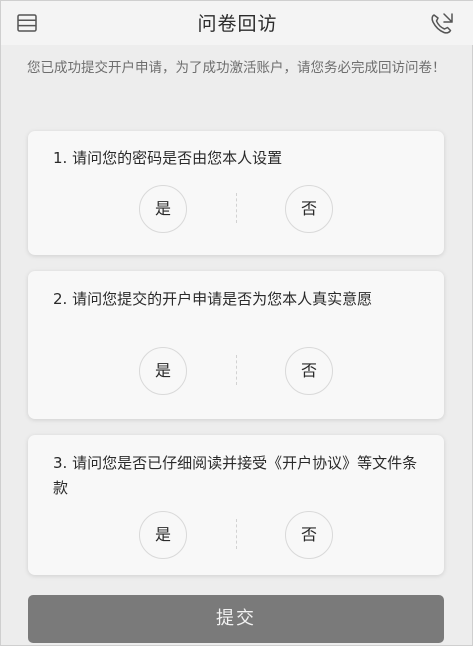 The image size is (473, 646). What do you see at coordinates (213, 299) in the screenshot?
I see `question-text: 2. 请问您提交的开户申请是否为您本人真实意愿` at bounding box center [213, 299].